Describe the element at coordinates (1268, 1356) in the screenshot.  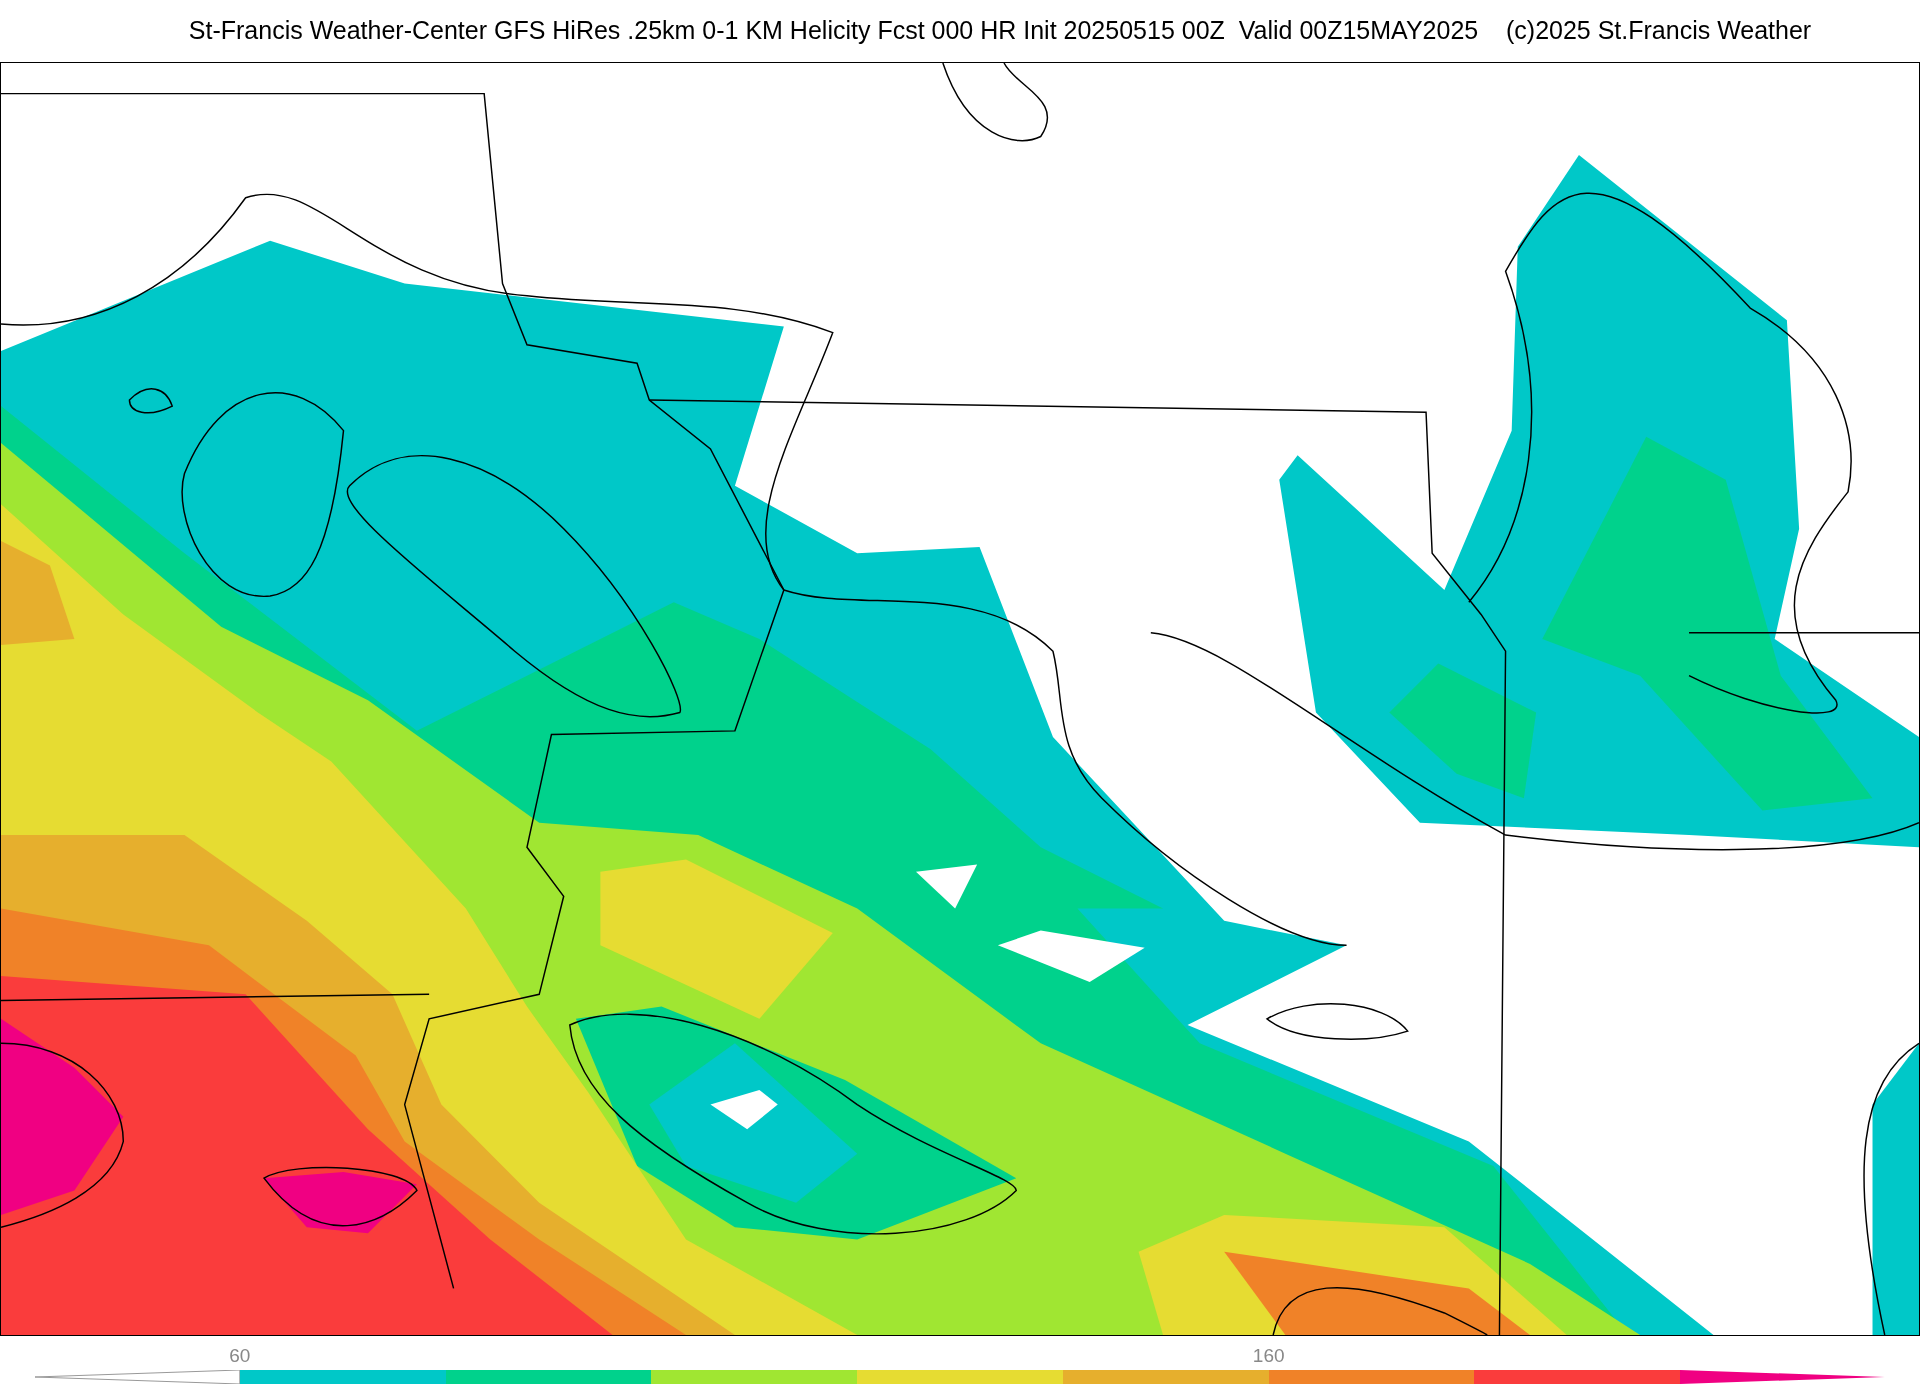
I see `colorbar-label: 160` at that location.